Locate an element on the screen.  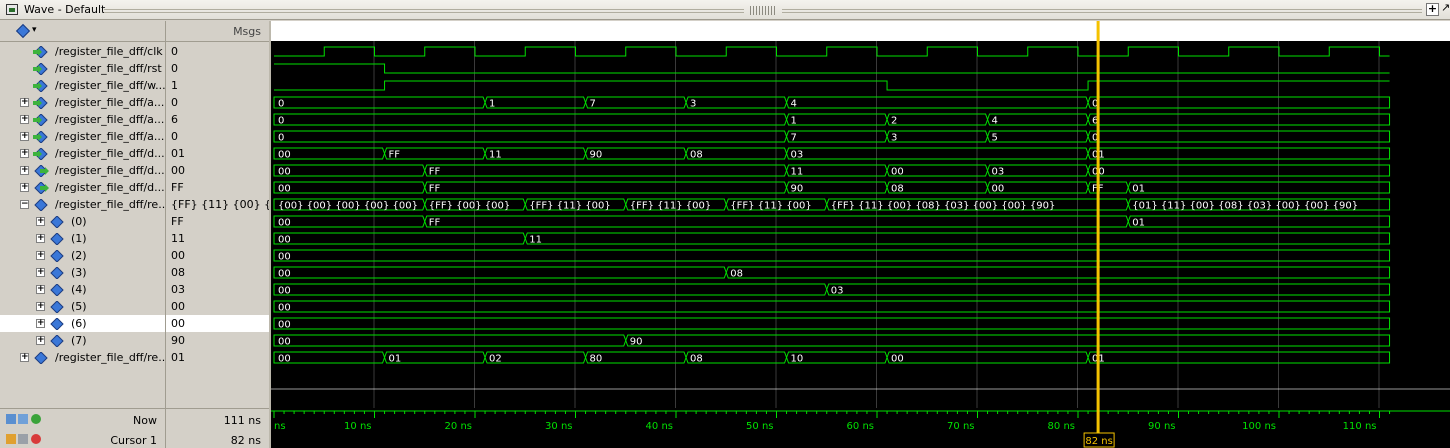
signal-row: + (1) is located at coordinates (82, 238).